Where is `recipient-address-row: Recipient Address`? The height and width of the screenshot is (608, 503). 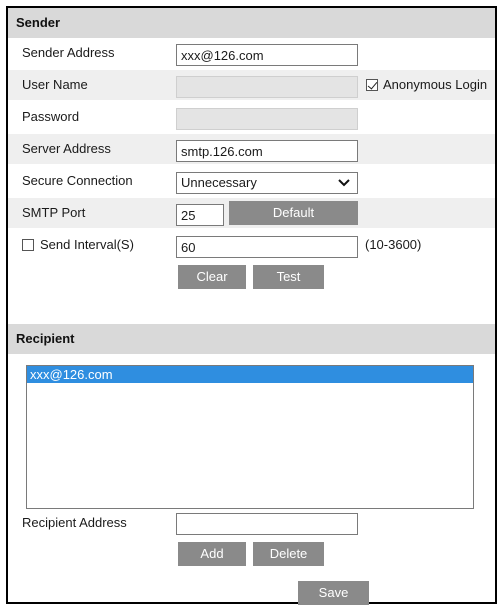
recipient-address-row: Recipient Address is located at coordinates (251, 523).